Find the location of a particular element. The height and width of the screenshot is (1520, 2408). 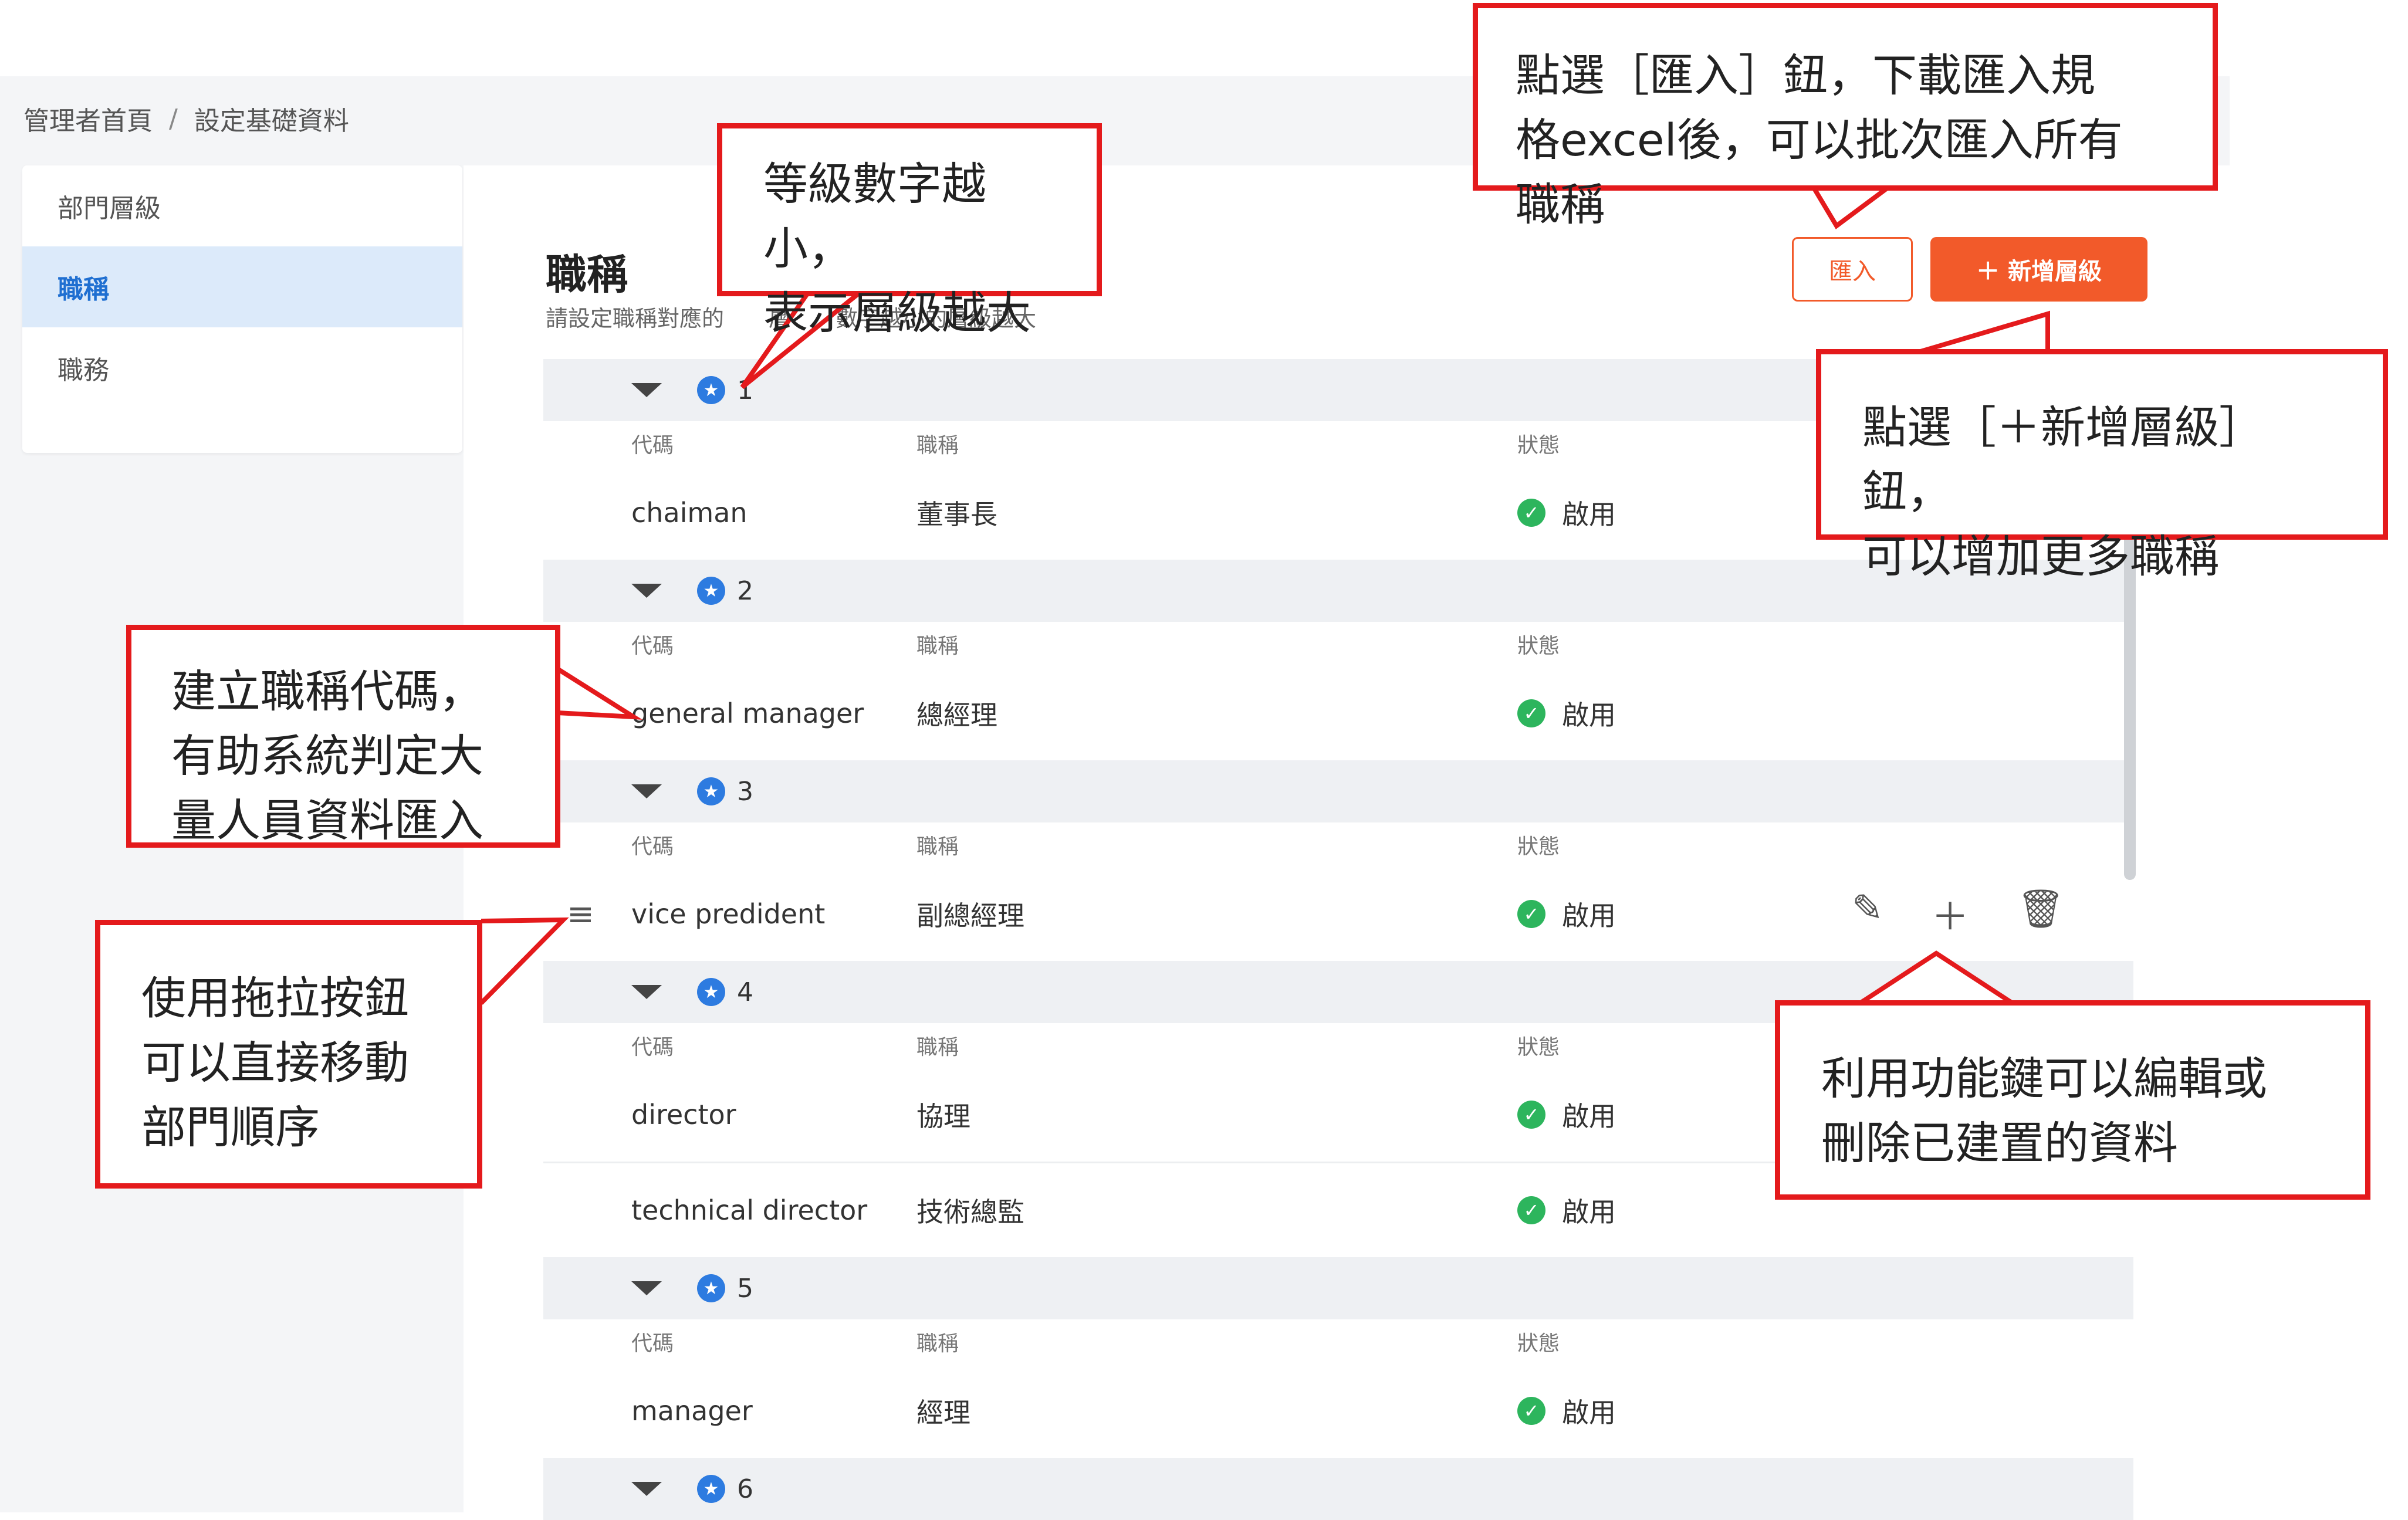

sidebar-item-positions: 職務 is located at coordinates (242, 367).